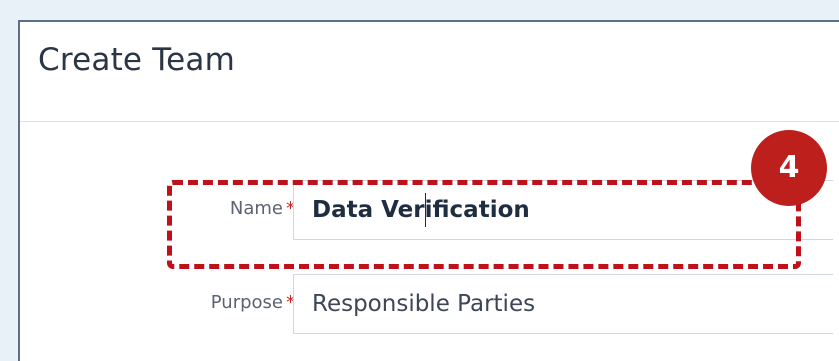  I want to click on name-label-text: Name, so click(256, 208).